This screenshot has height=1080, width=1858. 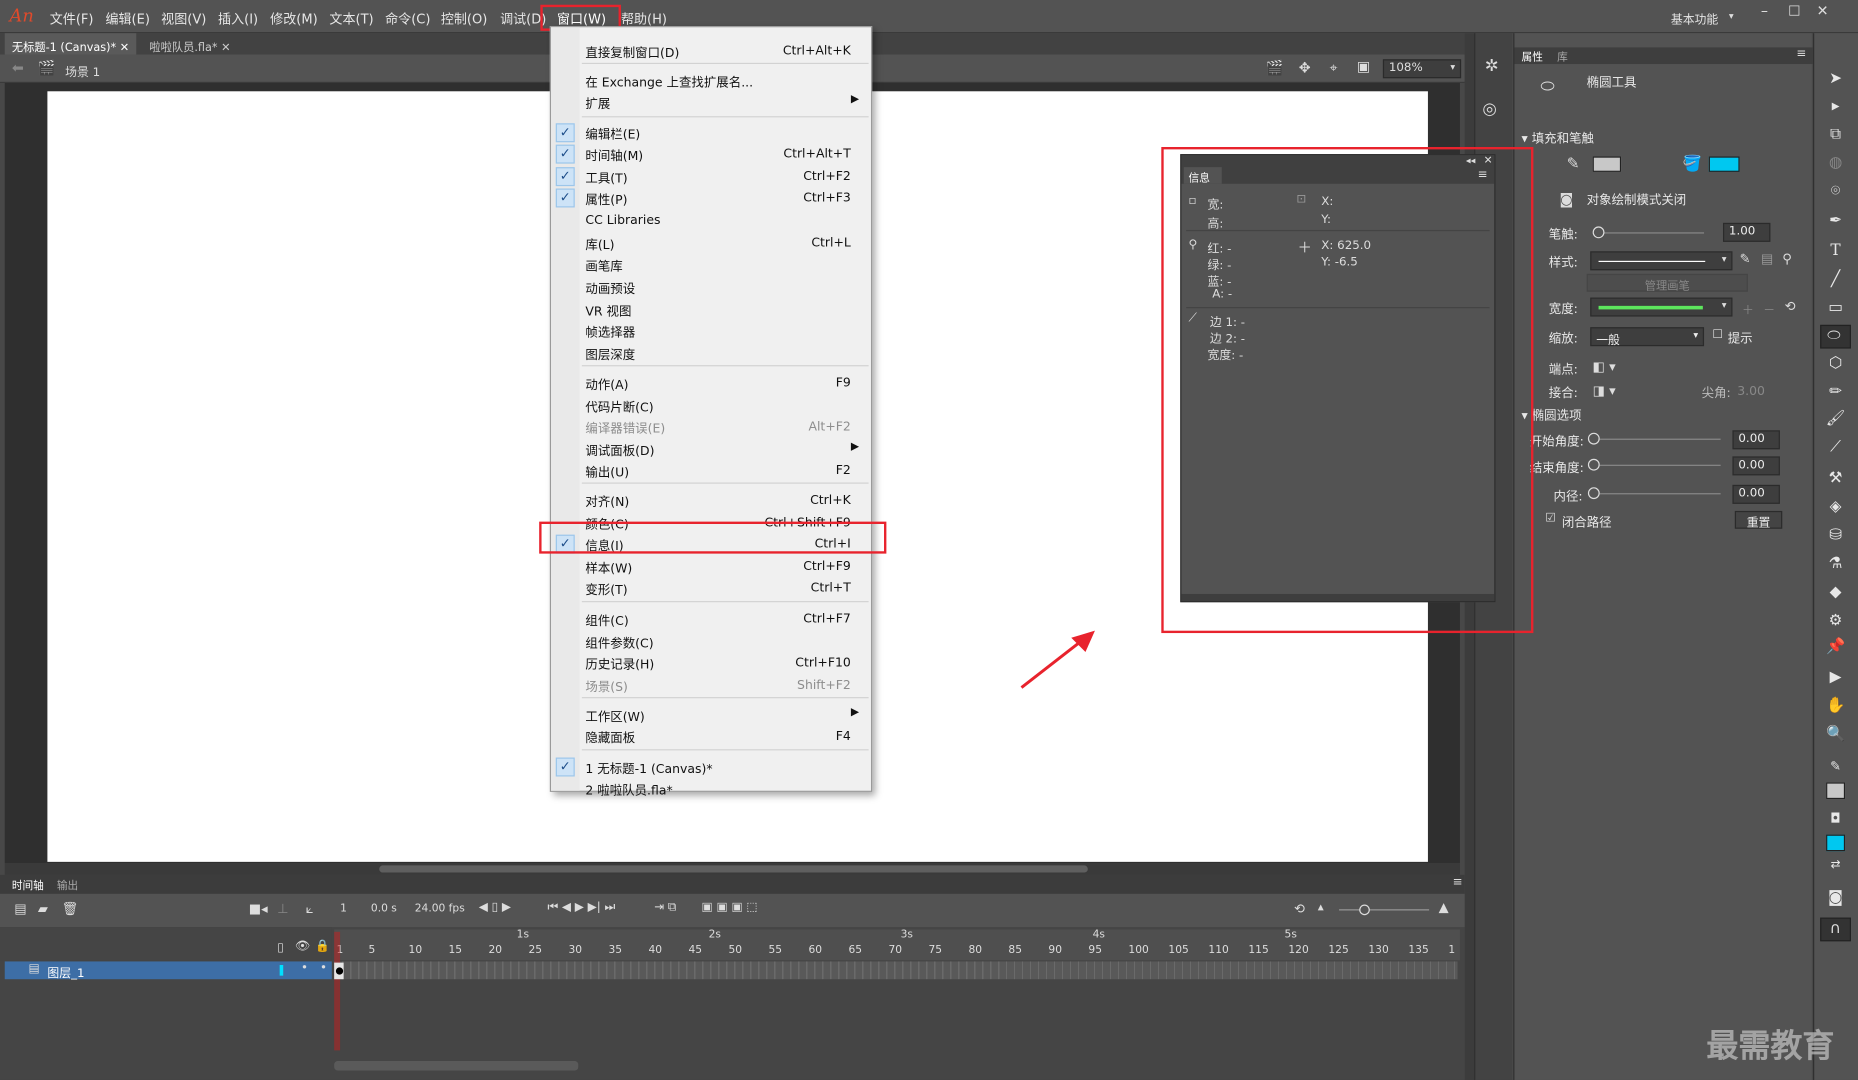 What do you see at coordinates (1717, 334) in the screenshot?
I see `hint-checkbox: ☐` at bounding box center [1717, 334].